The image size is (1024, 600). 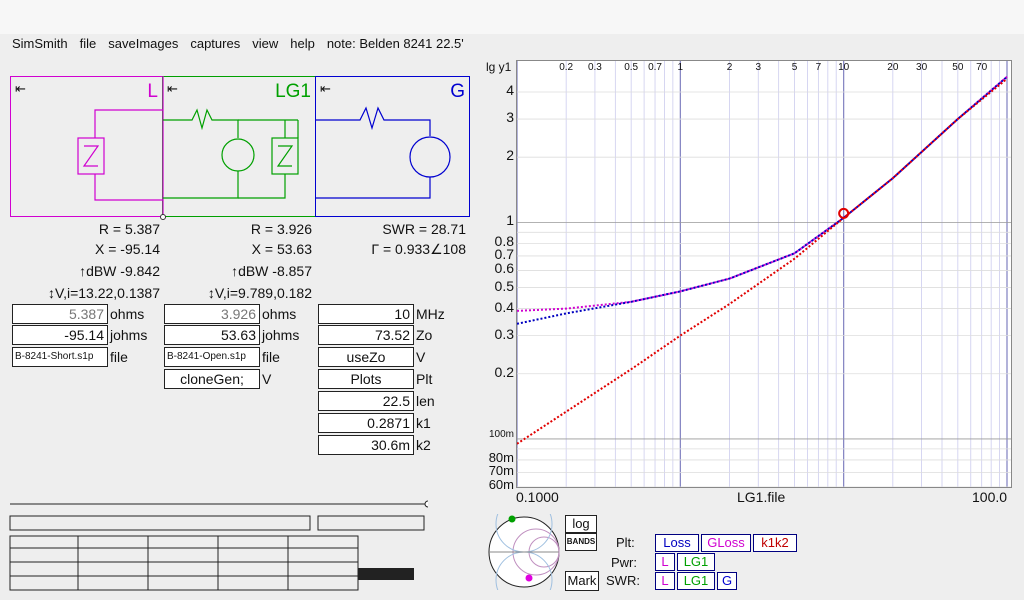 What do you see at coordinates (279, 314) in the screenshot?
I see `LG1-ohms-unit: ohms` at bounding box center [279, 314].